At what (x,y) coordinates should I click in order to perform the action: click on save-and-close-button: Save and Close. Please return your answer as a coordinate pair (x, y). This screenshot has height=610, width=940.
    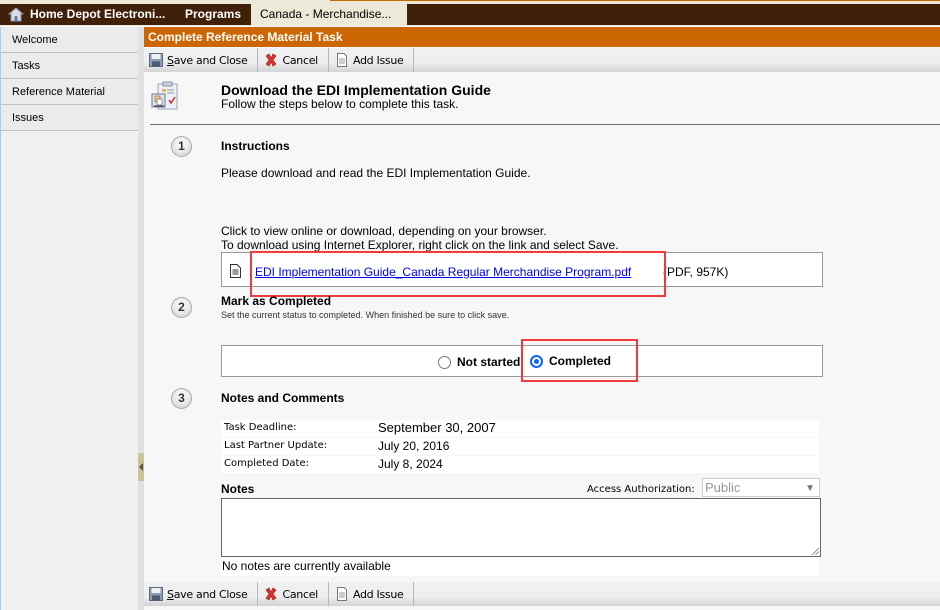
    Looking at the image, I should click on (201, 60).